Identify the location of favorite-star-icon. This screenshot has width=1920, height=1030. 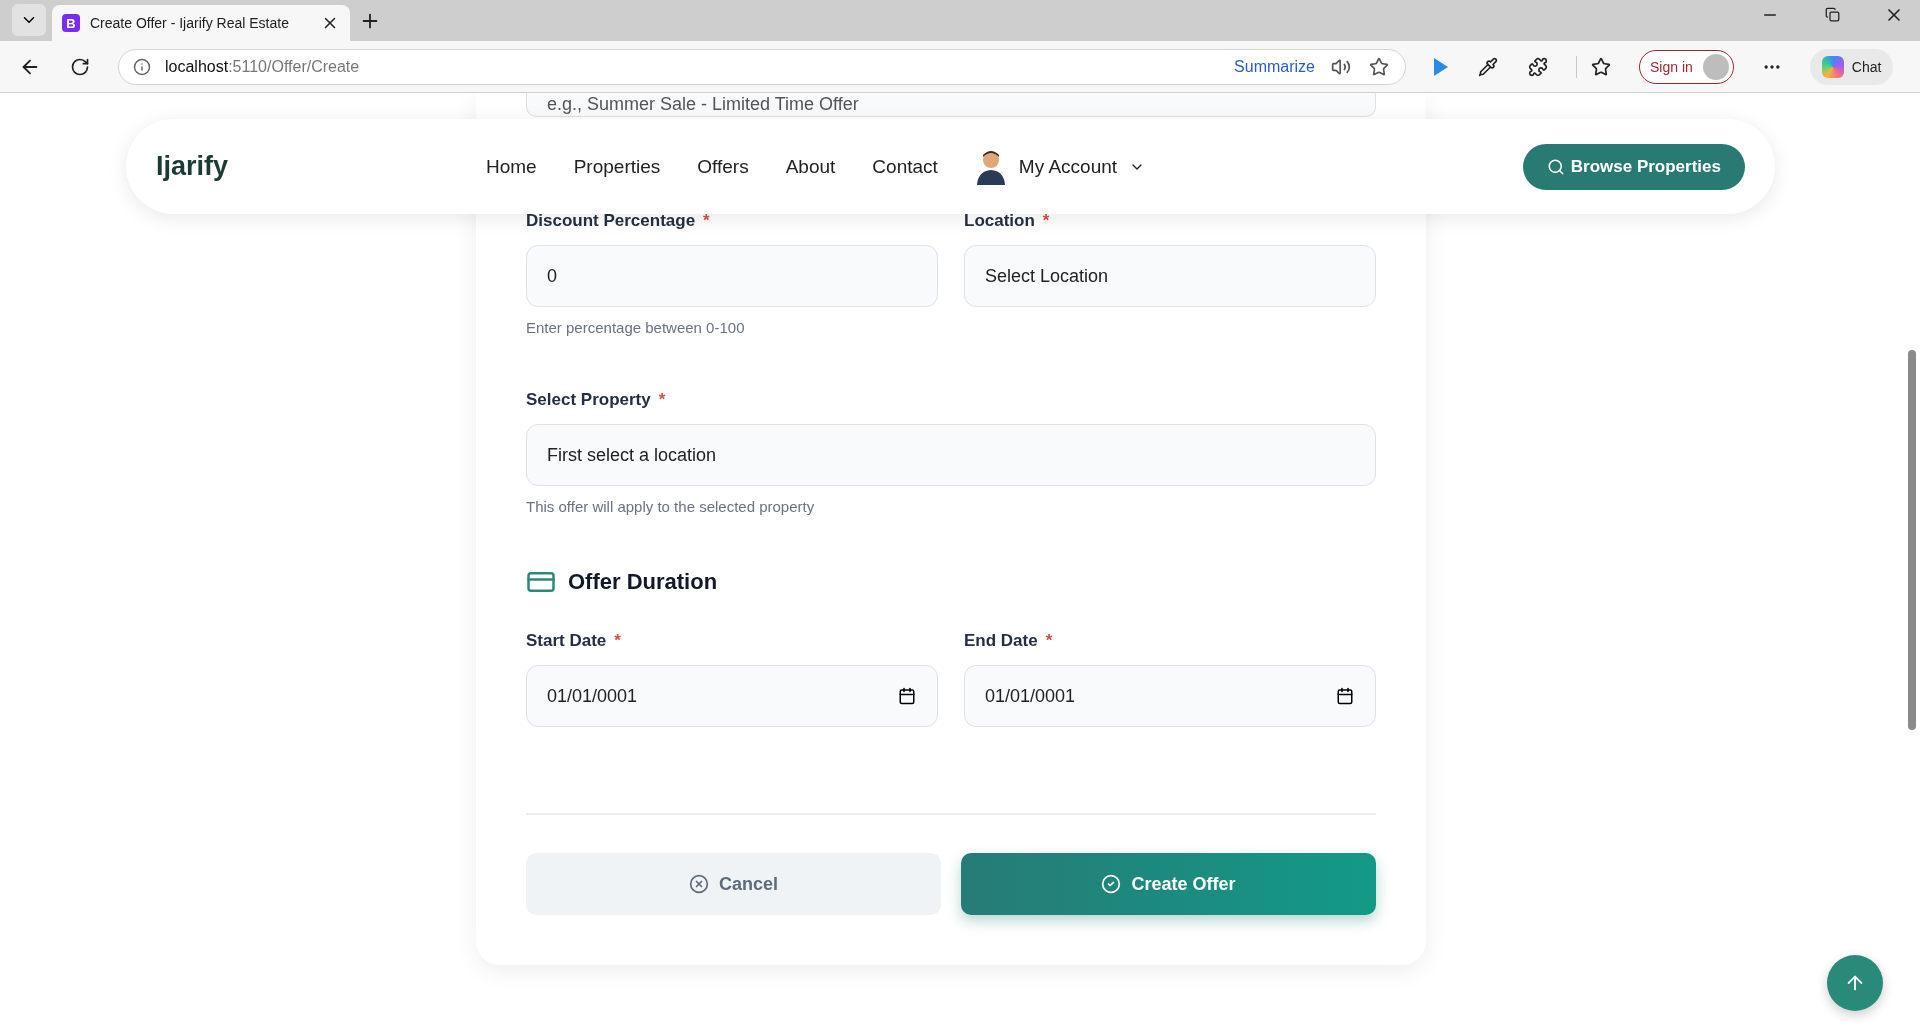
(1379, 66).